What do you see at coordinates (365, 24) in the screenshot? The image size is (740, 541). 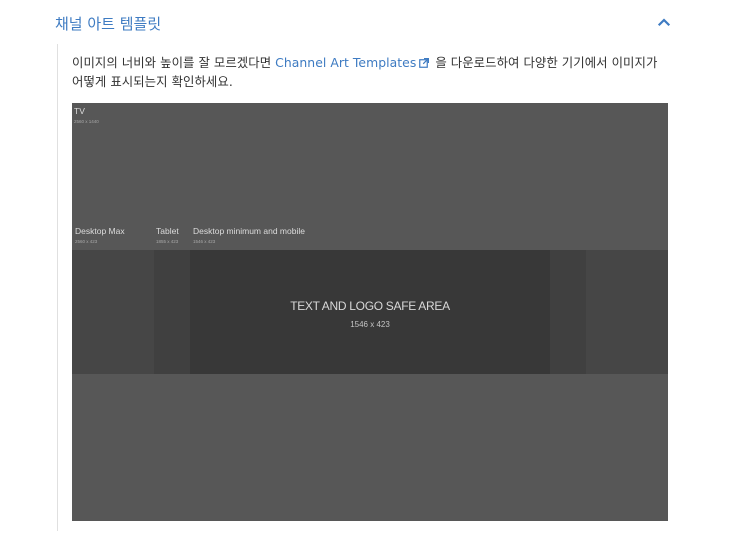 I see `accordion-header: 채널 아트 템플릿` at bounding box center [365, 24].